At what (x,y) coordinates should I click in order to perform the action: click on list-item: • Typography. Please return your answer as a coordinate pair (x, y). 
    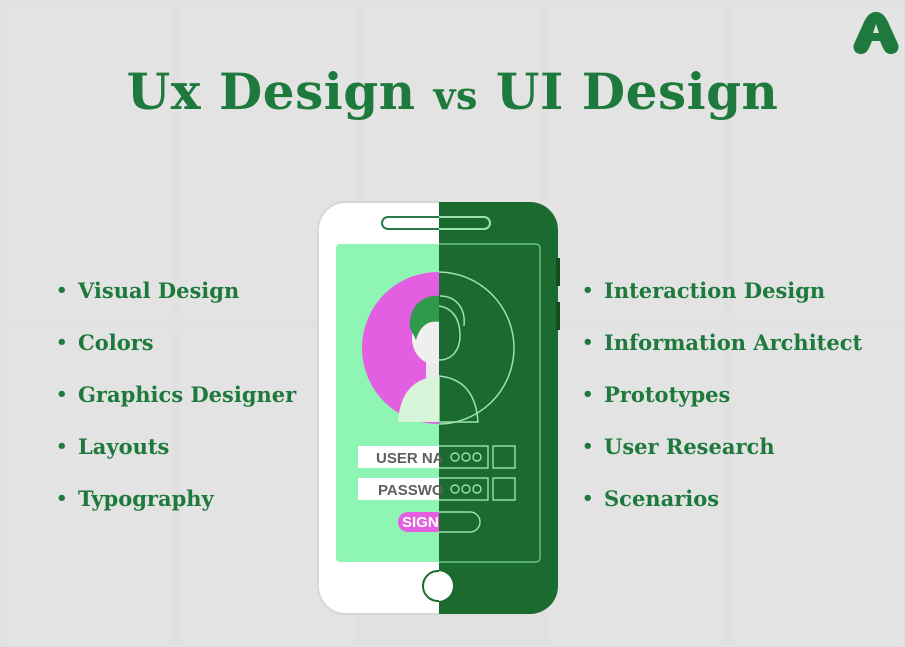
    Looking at the image, I should click on (176, 510).